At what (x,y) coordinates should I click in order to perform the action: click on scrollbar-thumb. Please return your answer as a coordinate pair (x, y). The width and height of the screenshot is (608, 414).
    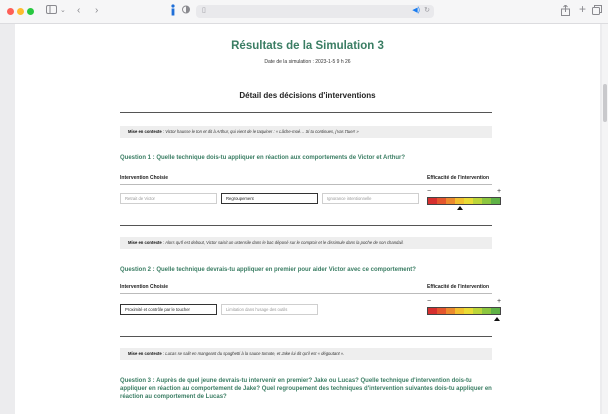
    Looking at the image, I should click on (605, 103).